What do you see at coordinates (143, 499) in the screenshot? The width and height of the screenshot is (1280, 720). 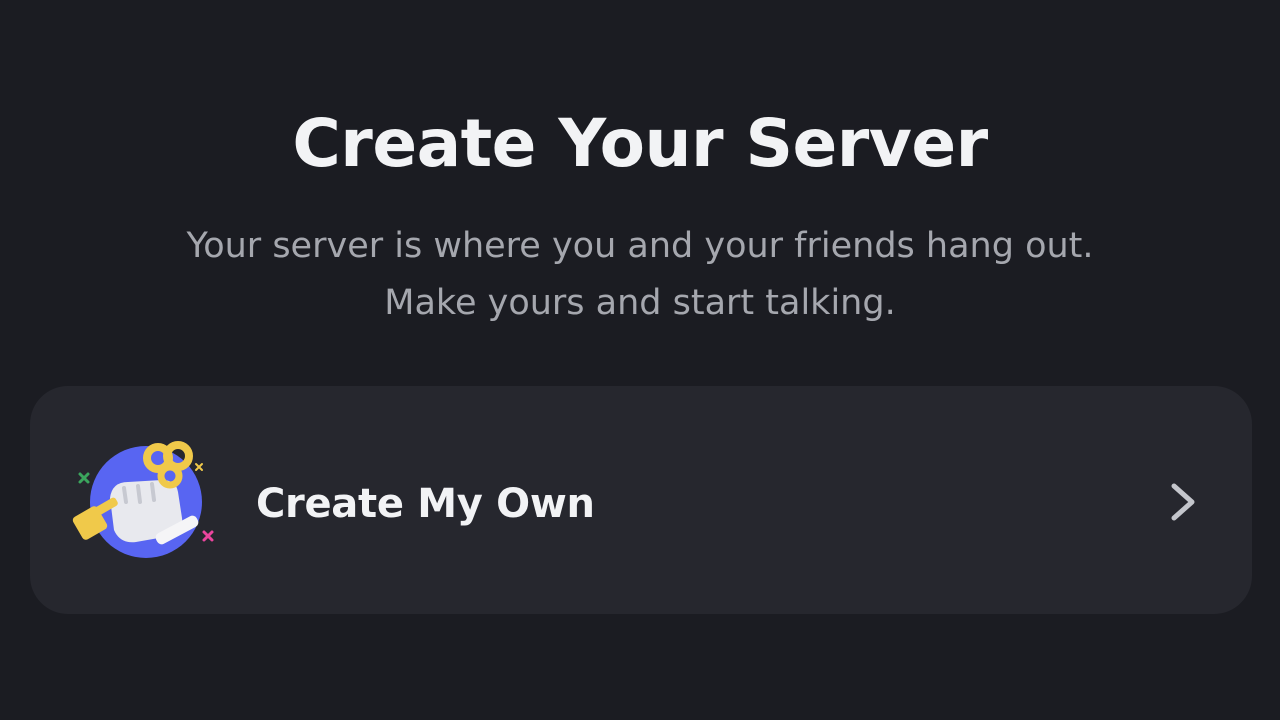 I see `create-server-illustration-icon` at bounding box center [143, 499].